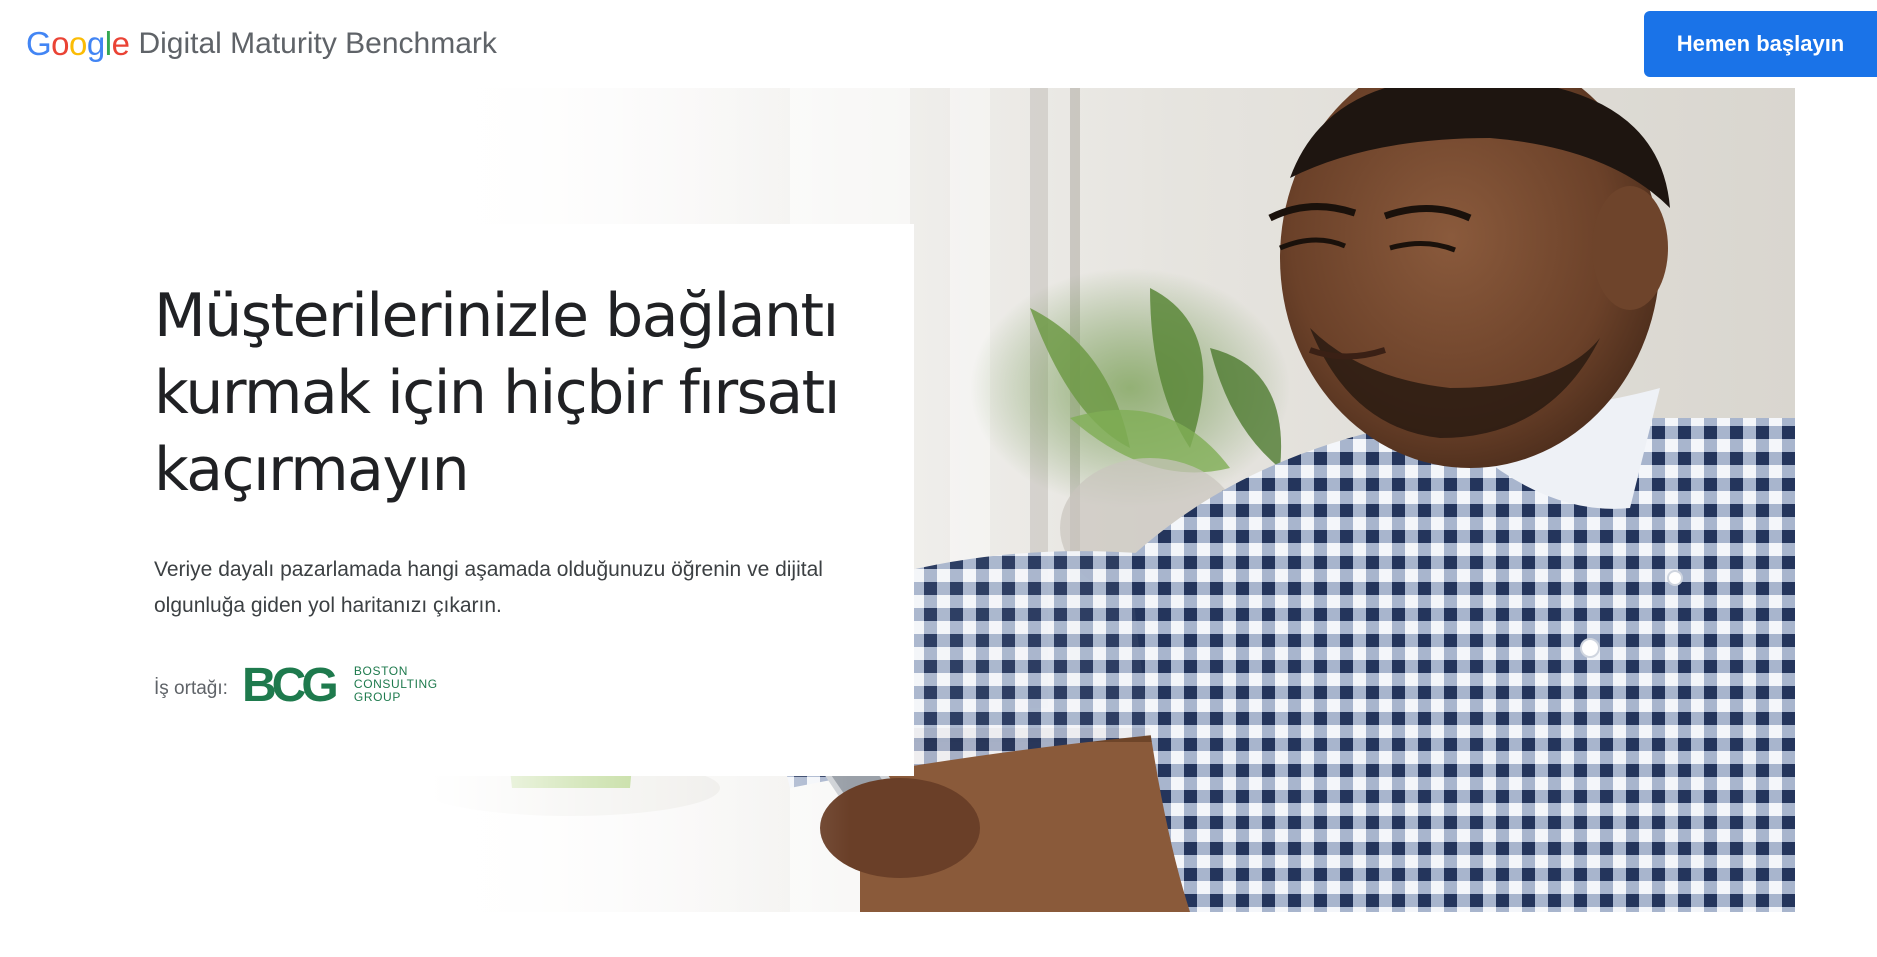  I want to click on bcg-mark-icon: BCG, so click(291, 684).